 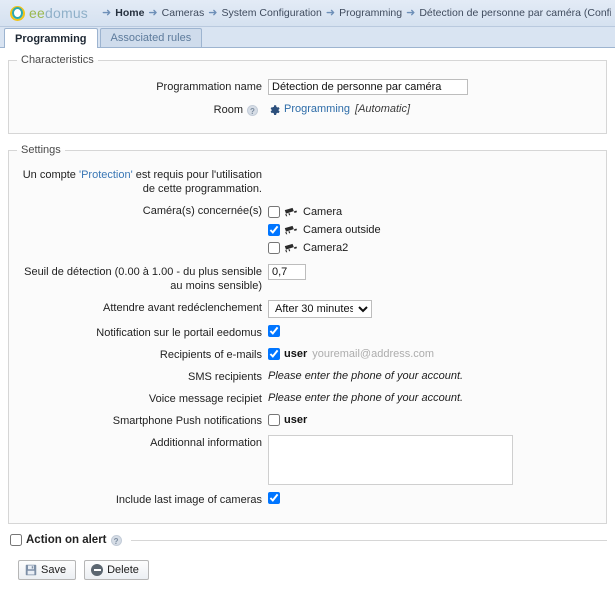 I want to click on breadcrumb-item-cameras: ➜ Cameras, so click(x=174, y=13).